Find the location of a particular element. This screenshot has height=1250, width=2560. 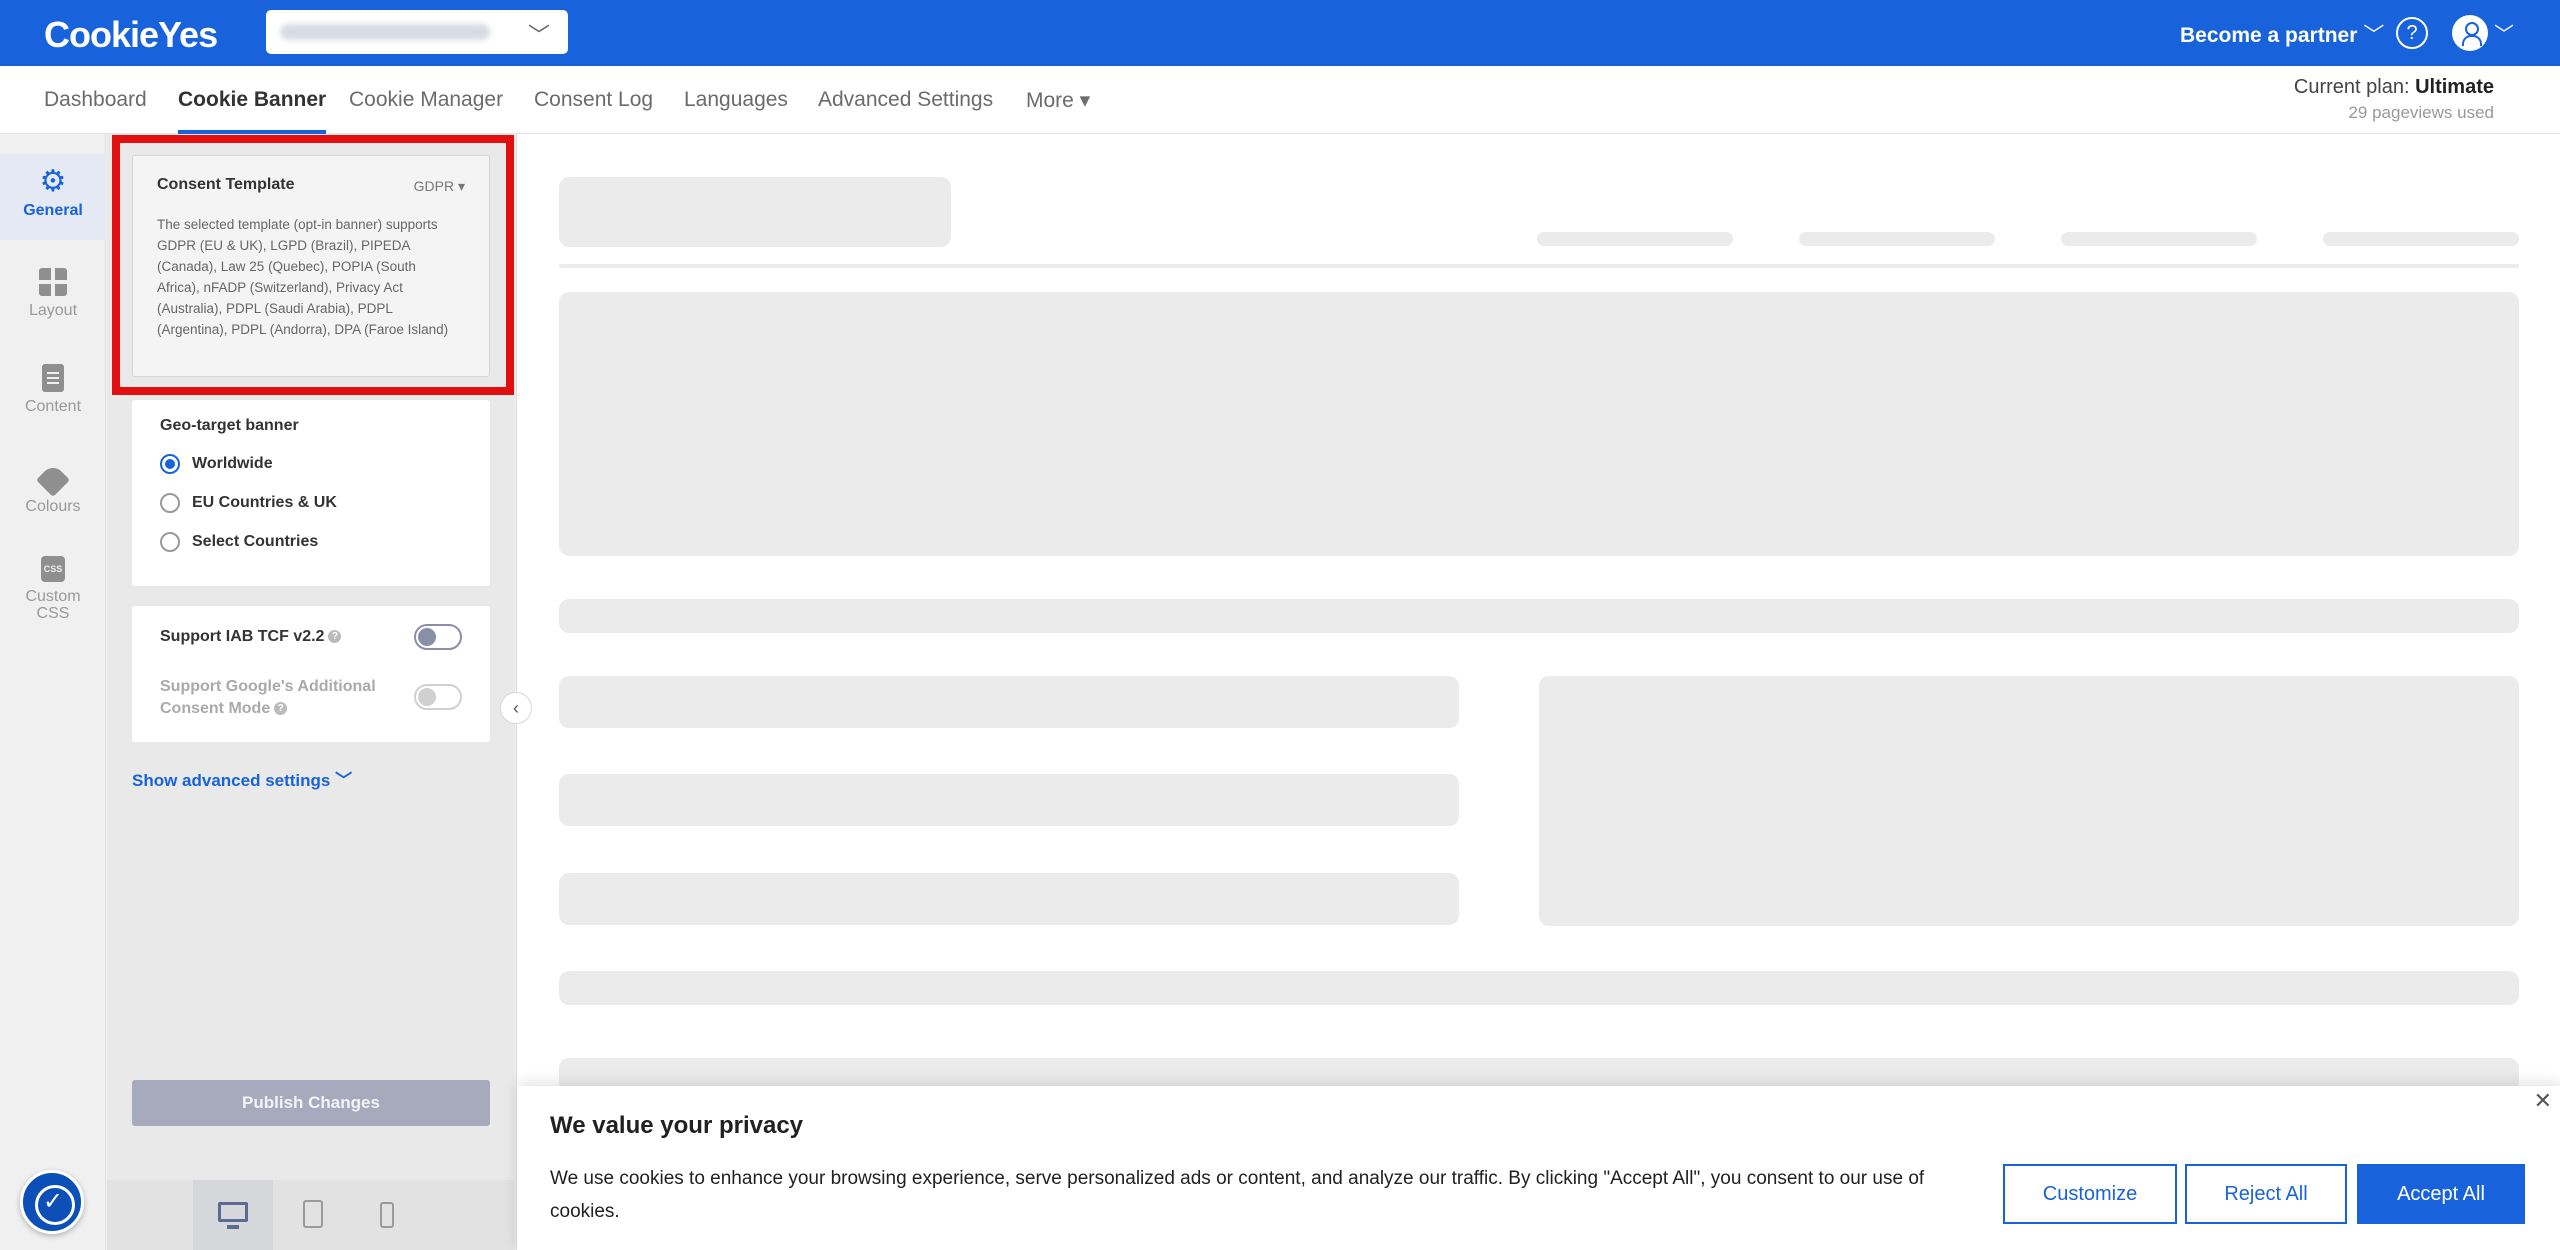

sidebar-item-content: Content is located at coordinates (53, 389).